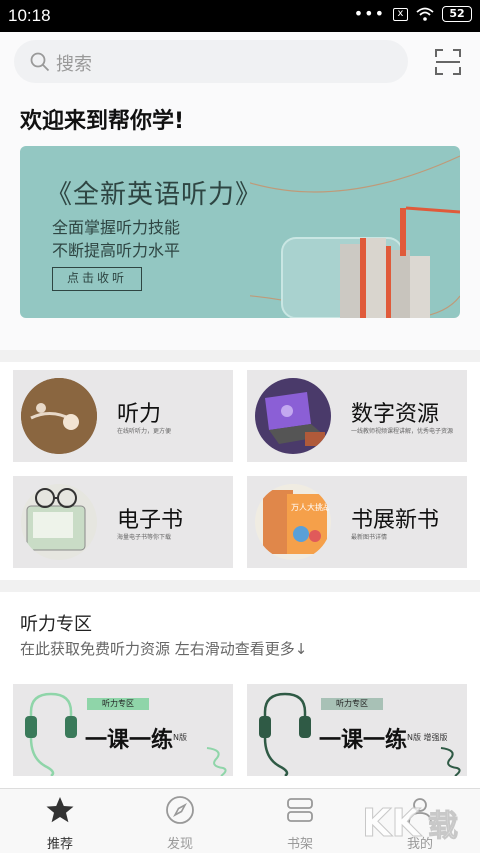 The height and width of the screenshot is (853, 480). What do you see at coordinates (59, 522) in the screenshot?
I see `ereader-image` at bounding box center [59, 522].